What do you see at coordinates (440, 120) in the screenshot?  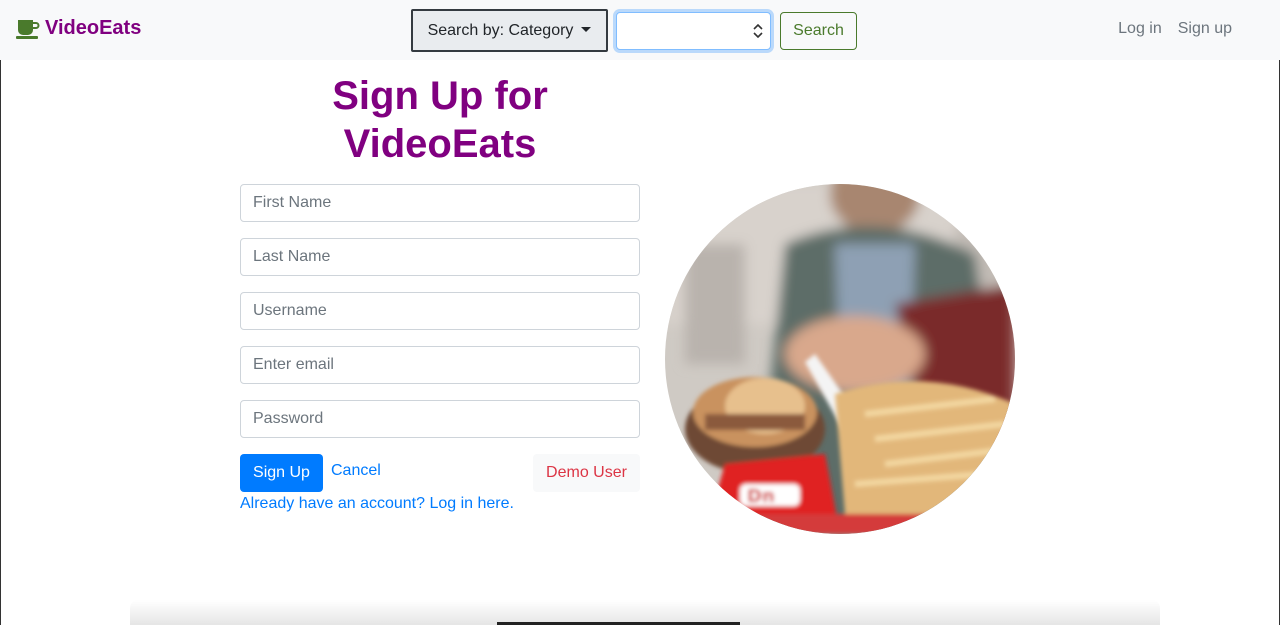 I see `page-title: Sign Up for VideoEats` at bounding box center [440, 120].